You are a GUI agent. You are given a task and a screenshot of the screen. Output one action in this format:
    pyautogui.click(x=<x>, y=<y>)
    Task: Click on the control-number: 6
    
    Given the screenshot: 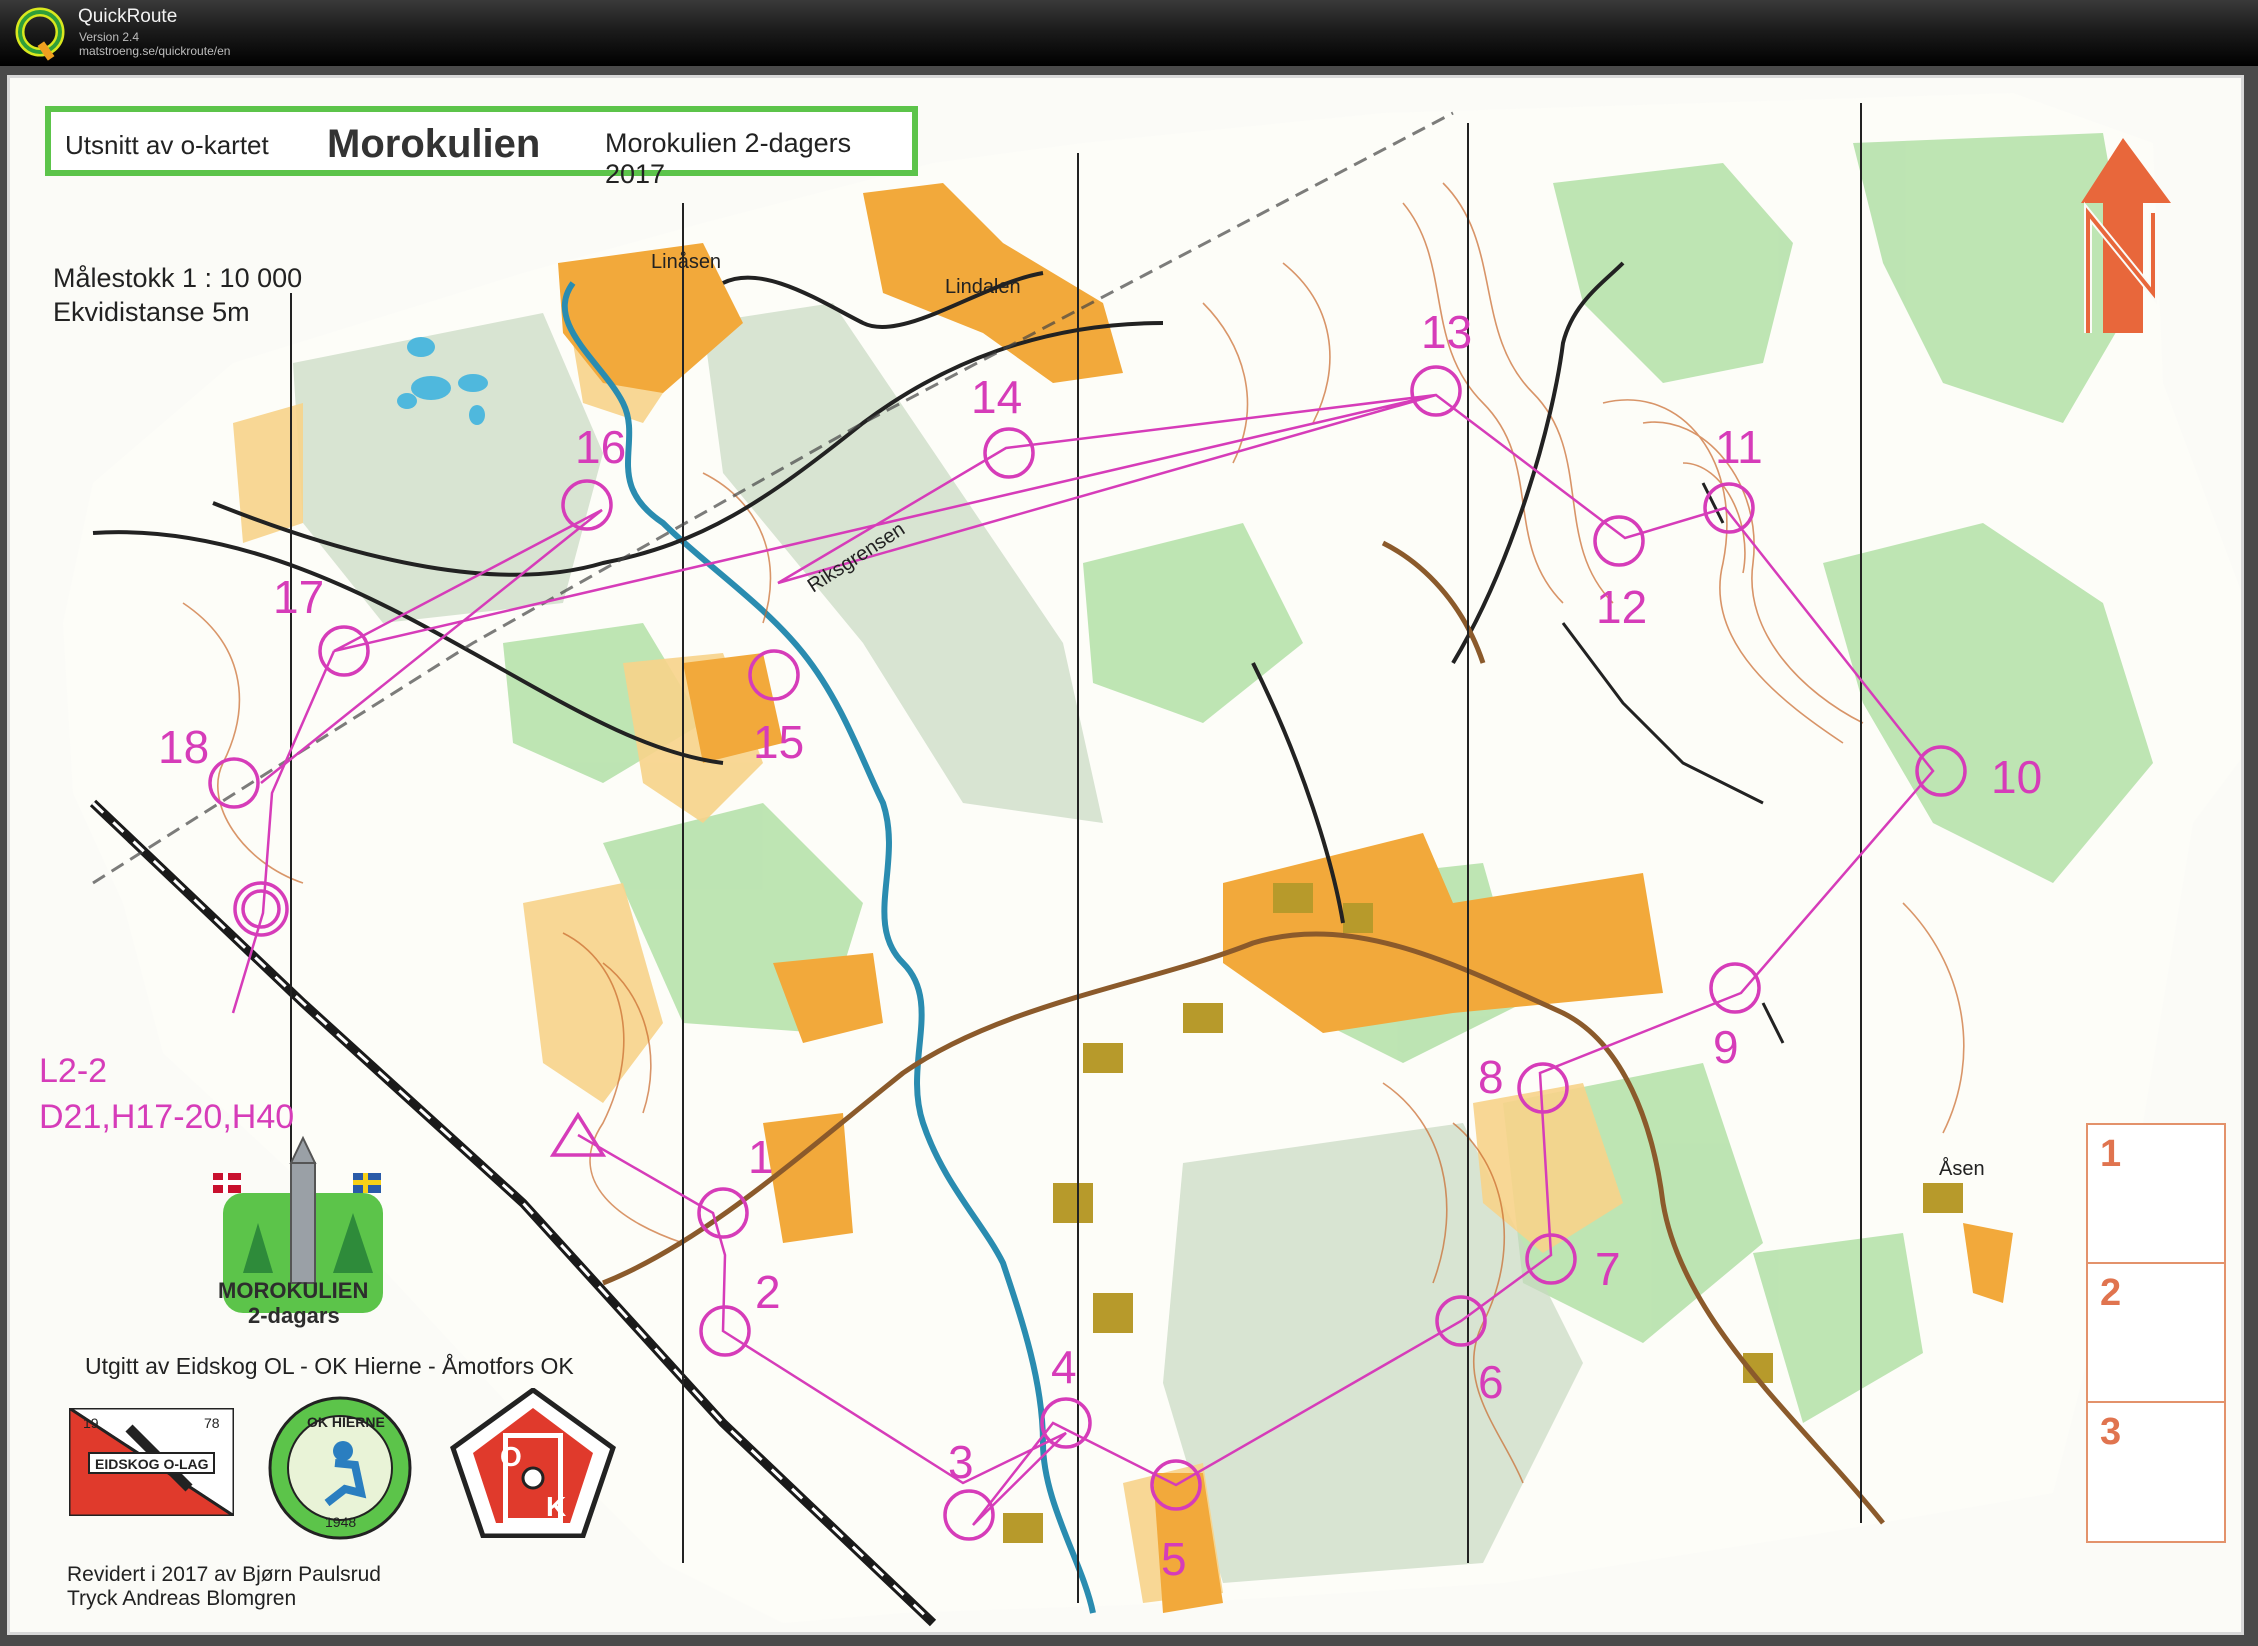 What is the action you would take?
    pyautogui.click(x=1491, y=1382)
    